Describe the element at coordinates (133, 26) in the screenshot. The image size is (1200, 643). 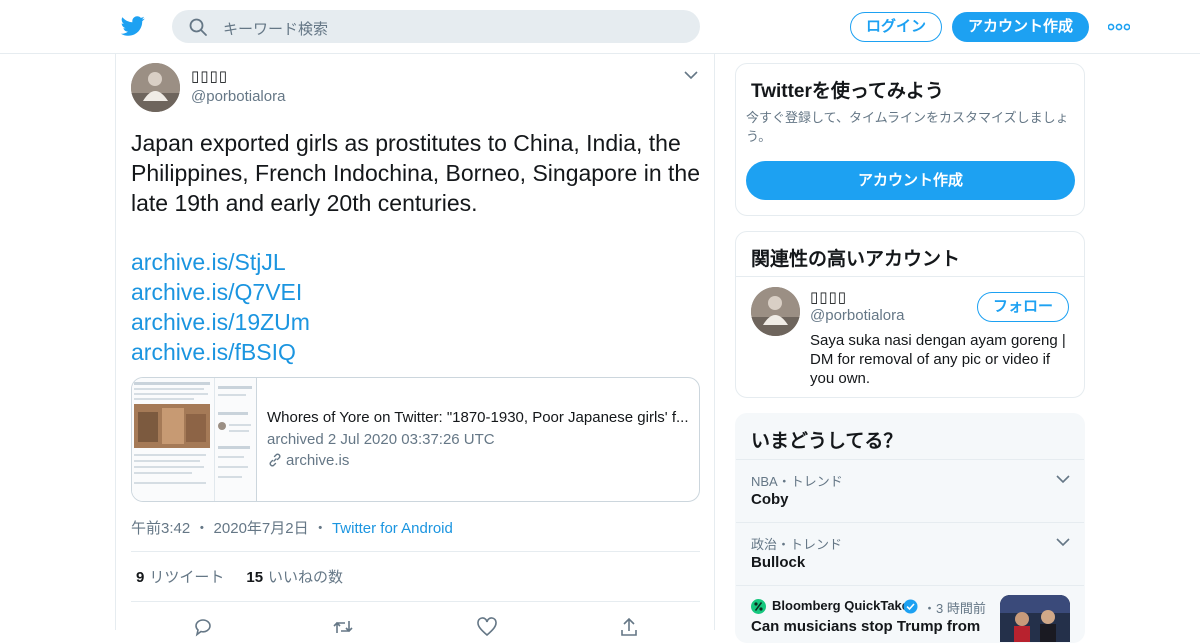
I see `twitter-bird-icon` at that location.